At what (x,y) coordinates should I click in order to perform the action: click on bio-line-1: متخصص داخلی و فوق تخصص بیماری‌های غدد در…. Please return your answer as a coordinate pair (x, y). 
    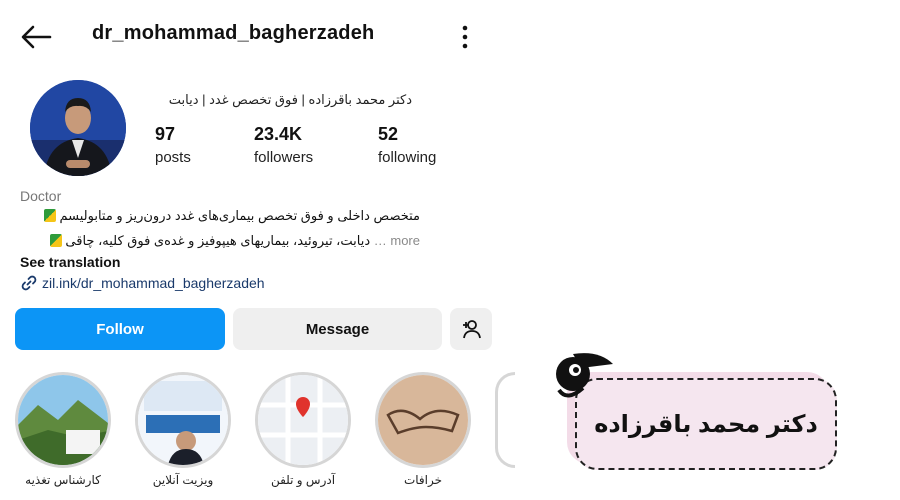
    Looking at the image, I should click on (220, 216).